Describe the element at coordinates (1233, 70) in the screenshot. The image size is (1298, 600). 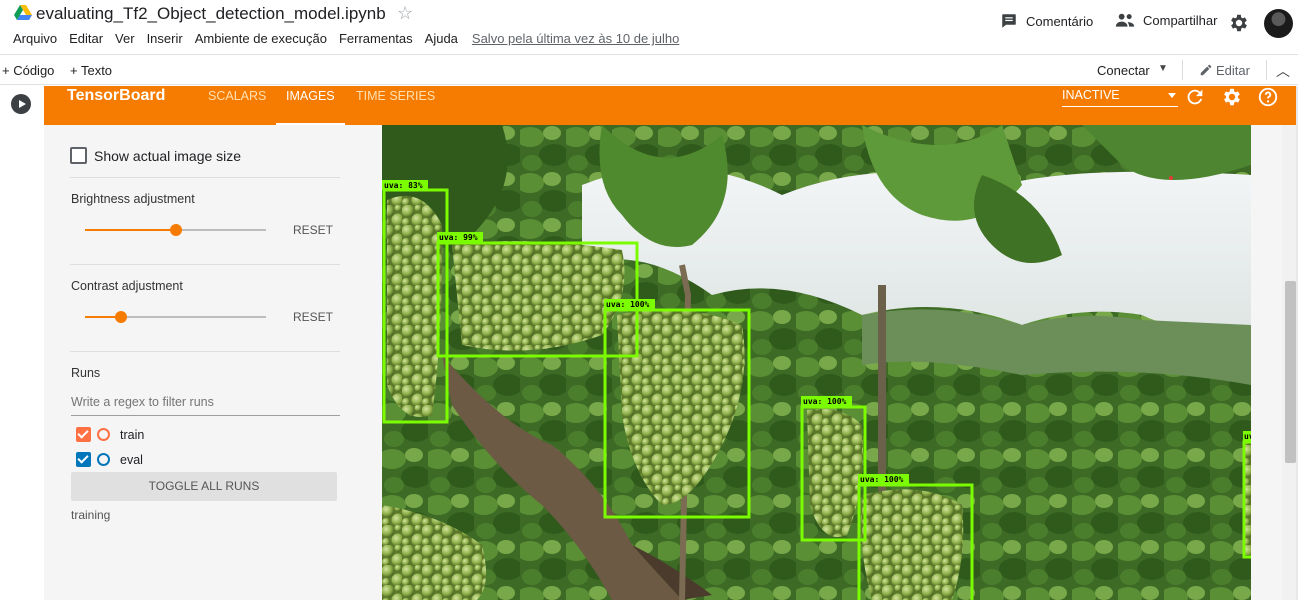
I see `edit-label: Editar` at that location.